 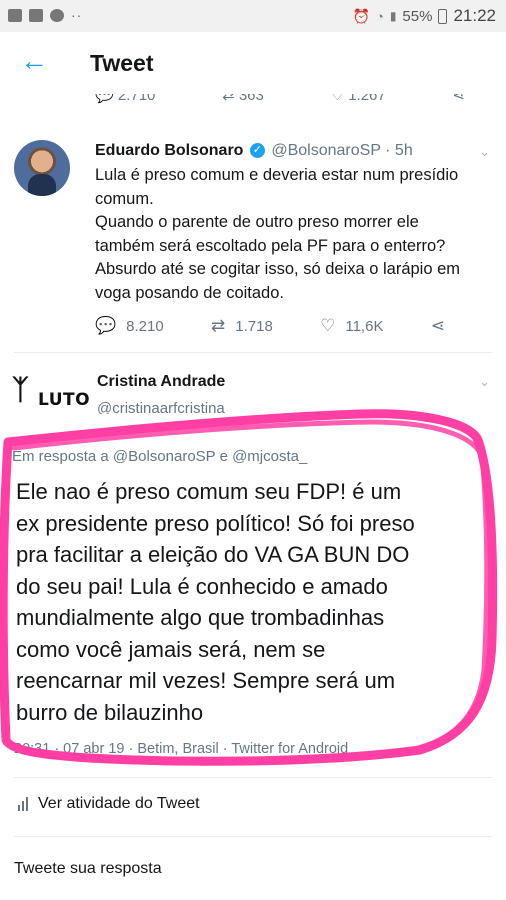 What do you see at coordinates (45, 15) in the screenshot?
I see `status-notification-icons: ··` at bounding box center [45, 15].